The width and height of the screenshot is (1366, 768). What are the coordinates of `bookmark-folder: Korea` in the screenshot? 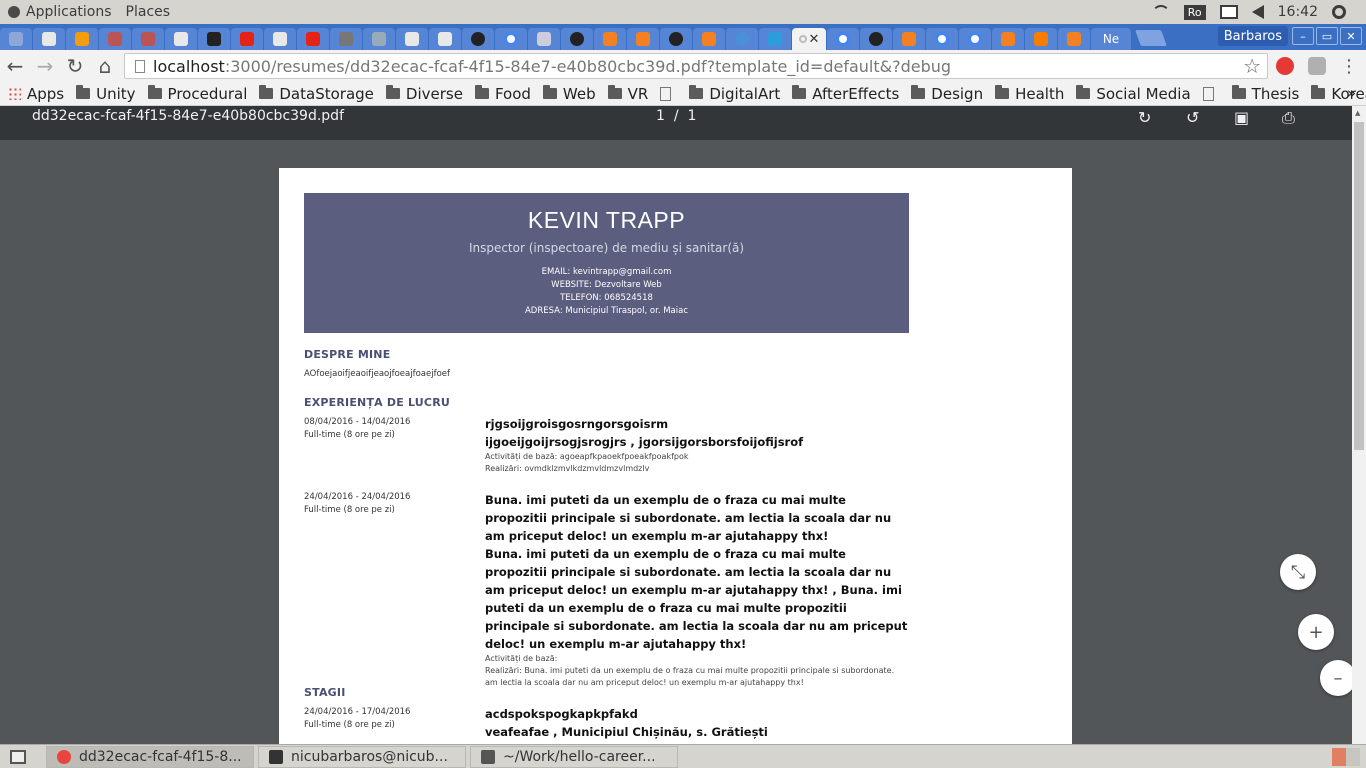 It's located at (1338, 94).